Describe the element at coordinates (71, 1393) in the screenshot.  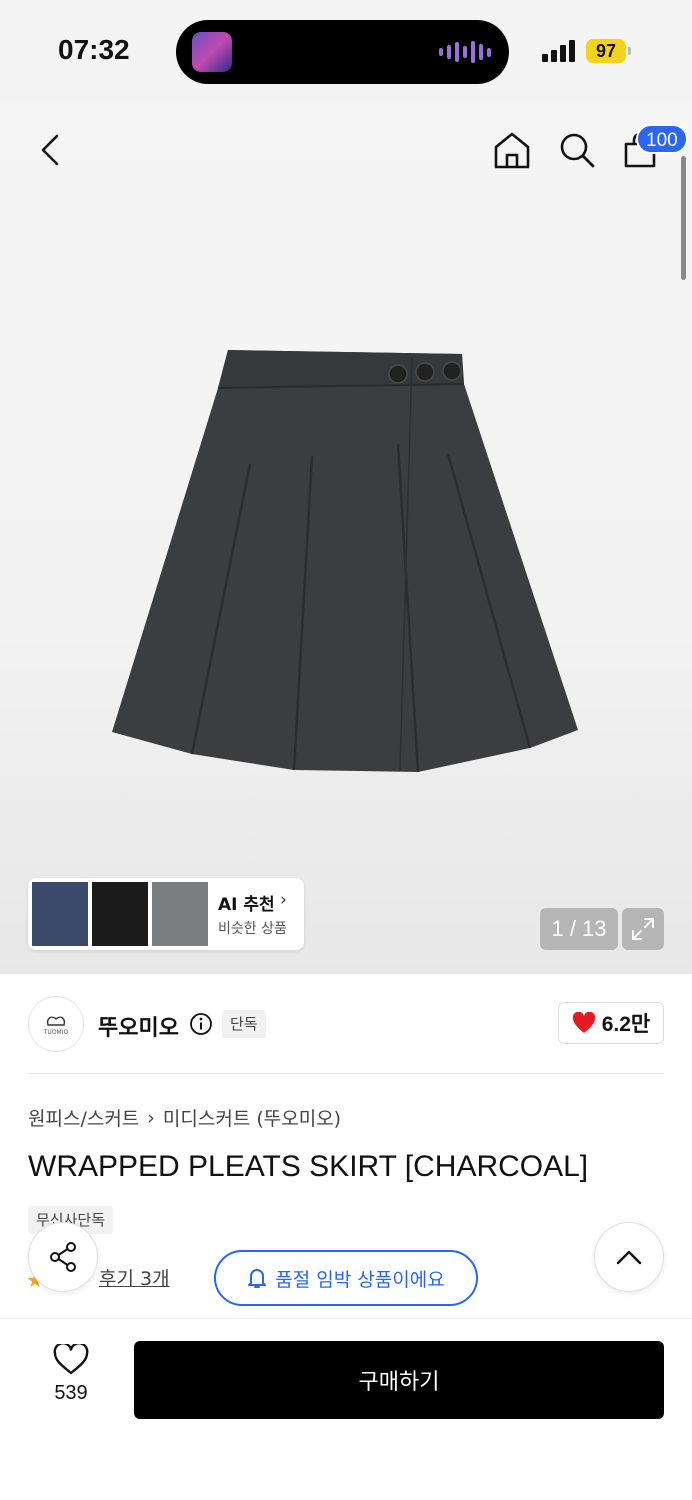
I see `wishlist-count: 539` at that location.